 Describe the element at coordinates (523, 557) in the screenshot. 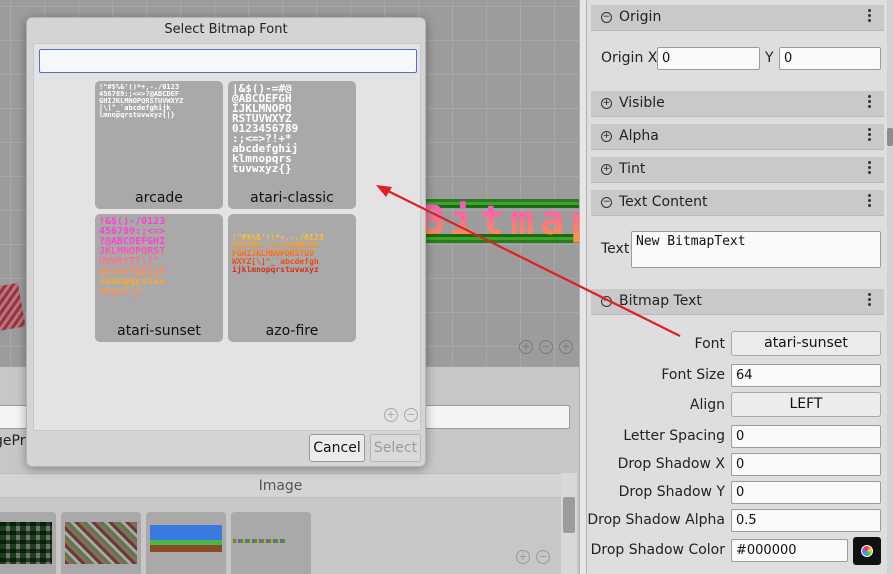

I see `assets-zoom-in-icon: +` at that location.